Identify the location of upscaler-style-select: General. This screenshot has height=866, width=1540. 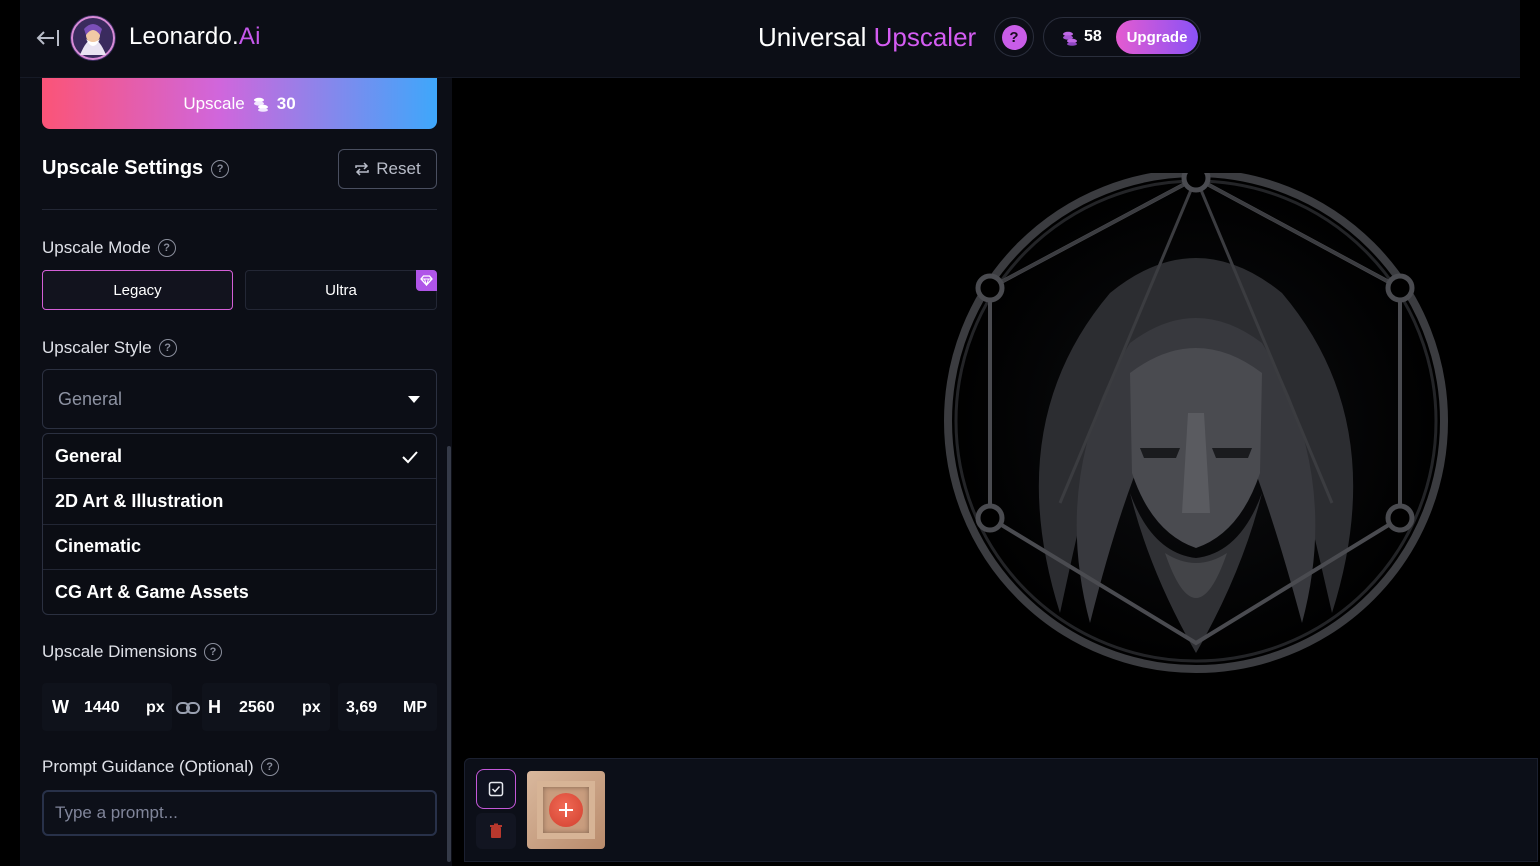
(239, 399).